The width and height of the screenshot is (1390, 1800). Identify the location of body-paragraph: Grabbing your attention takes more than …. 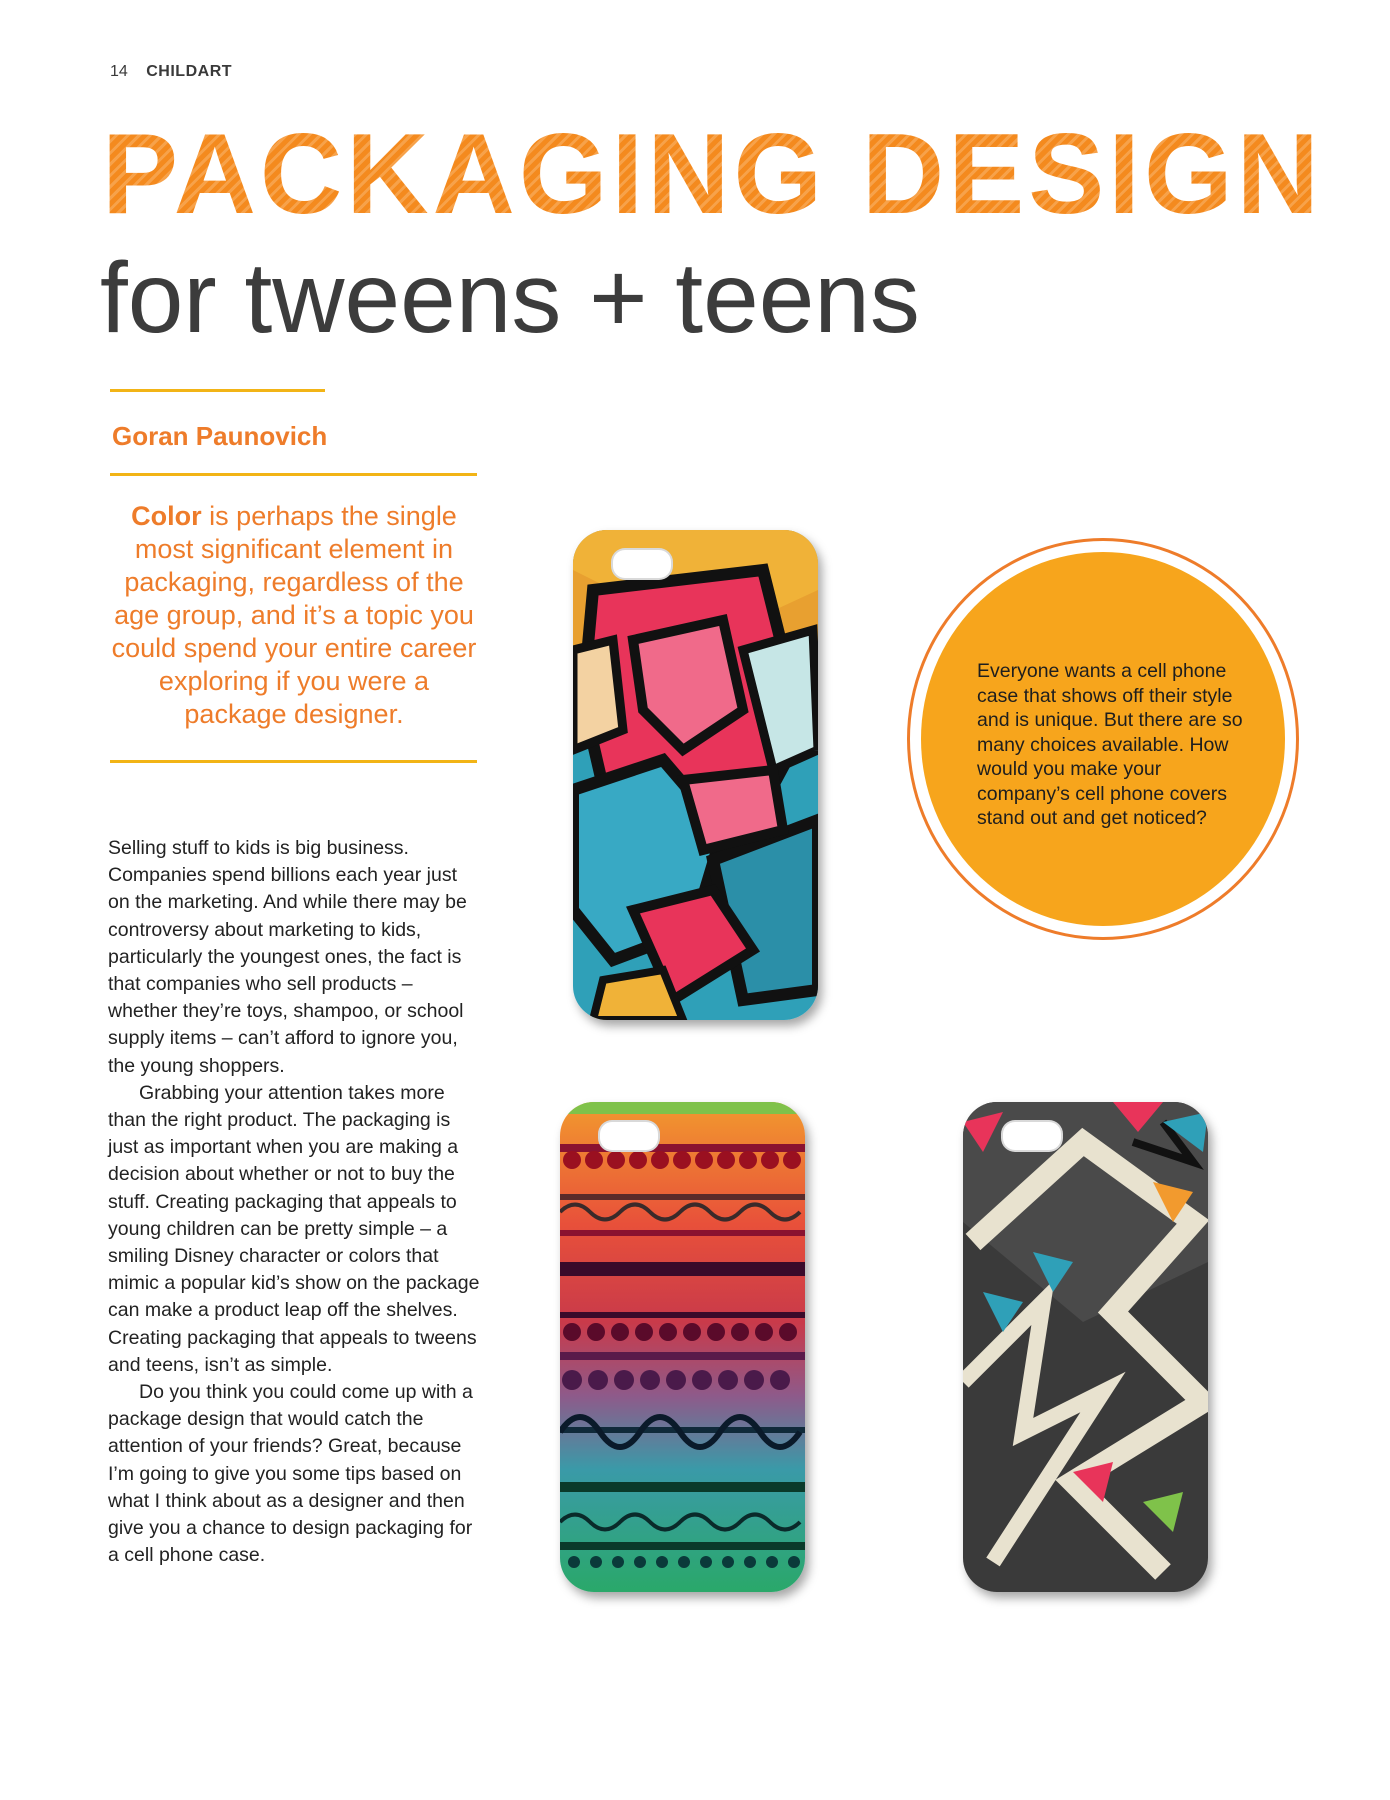
(294, 1228).